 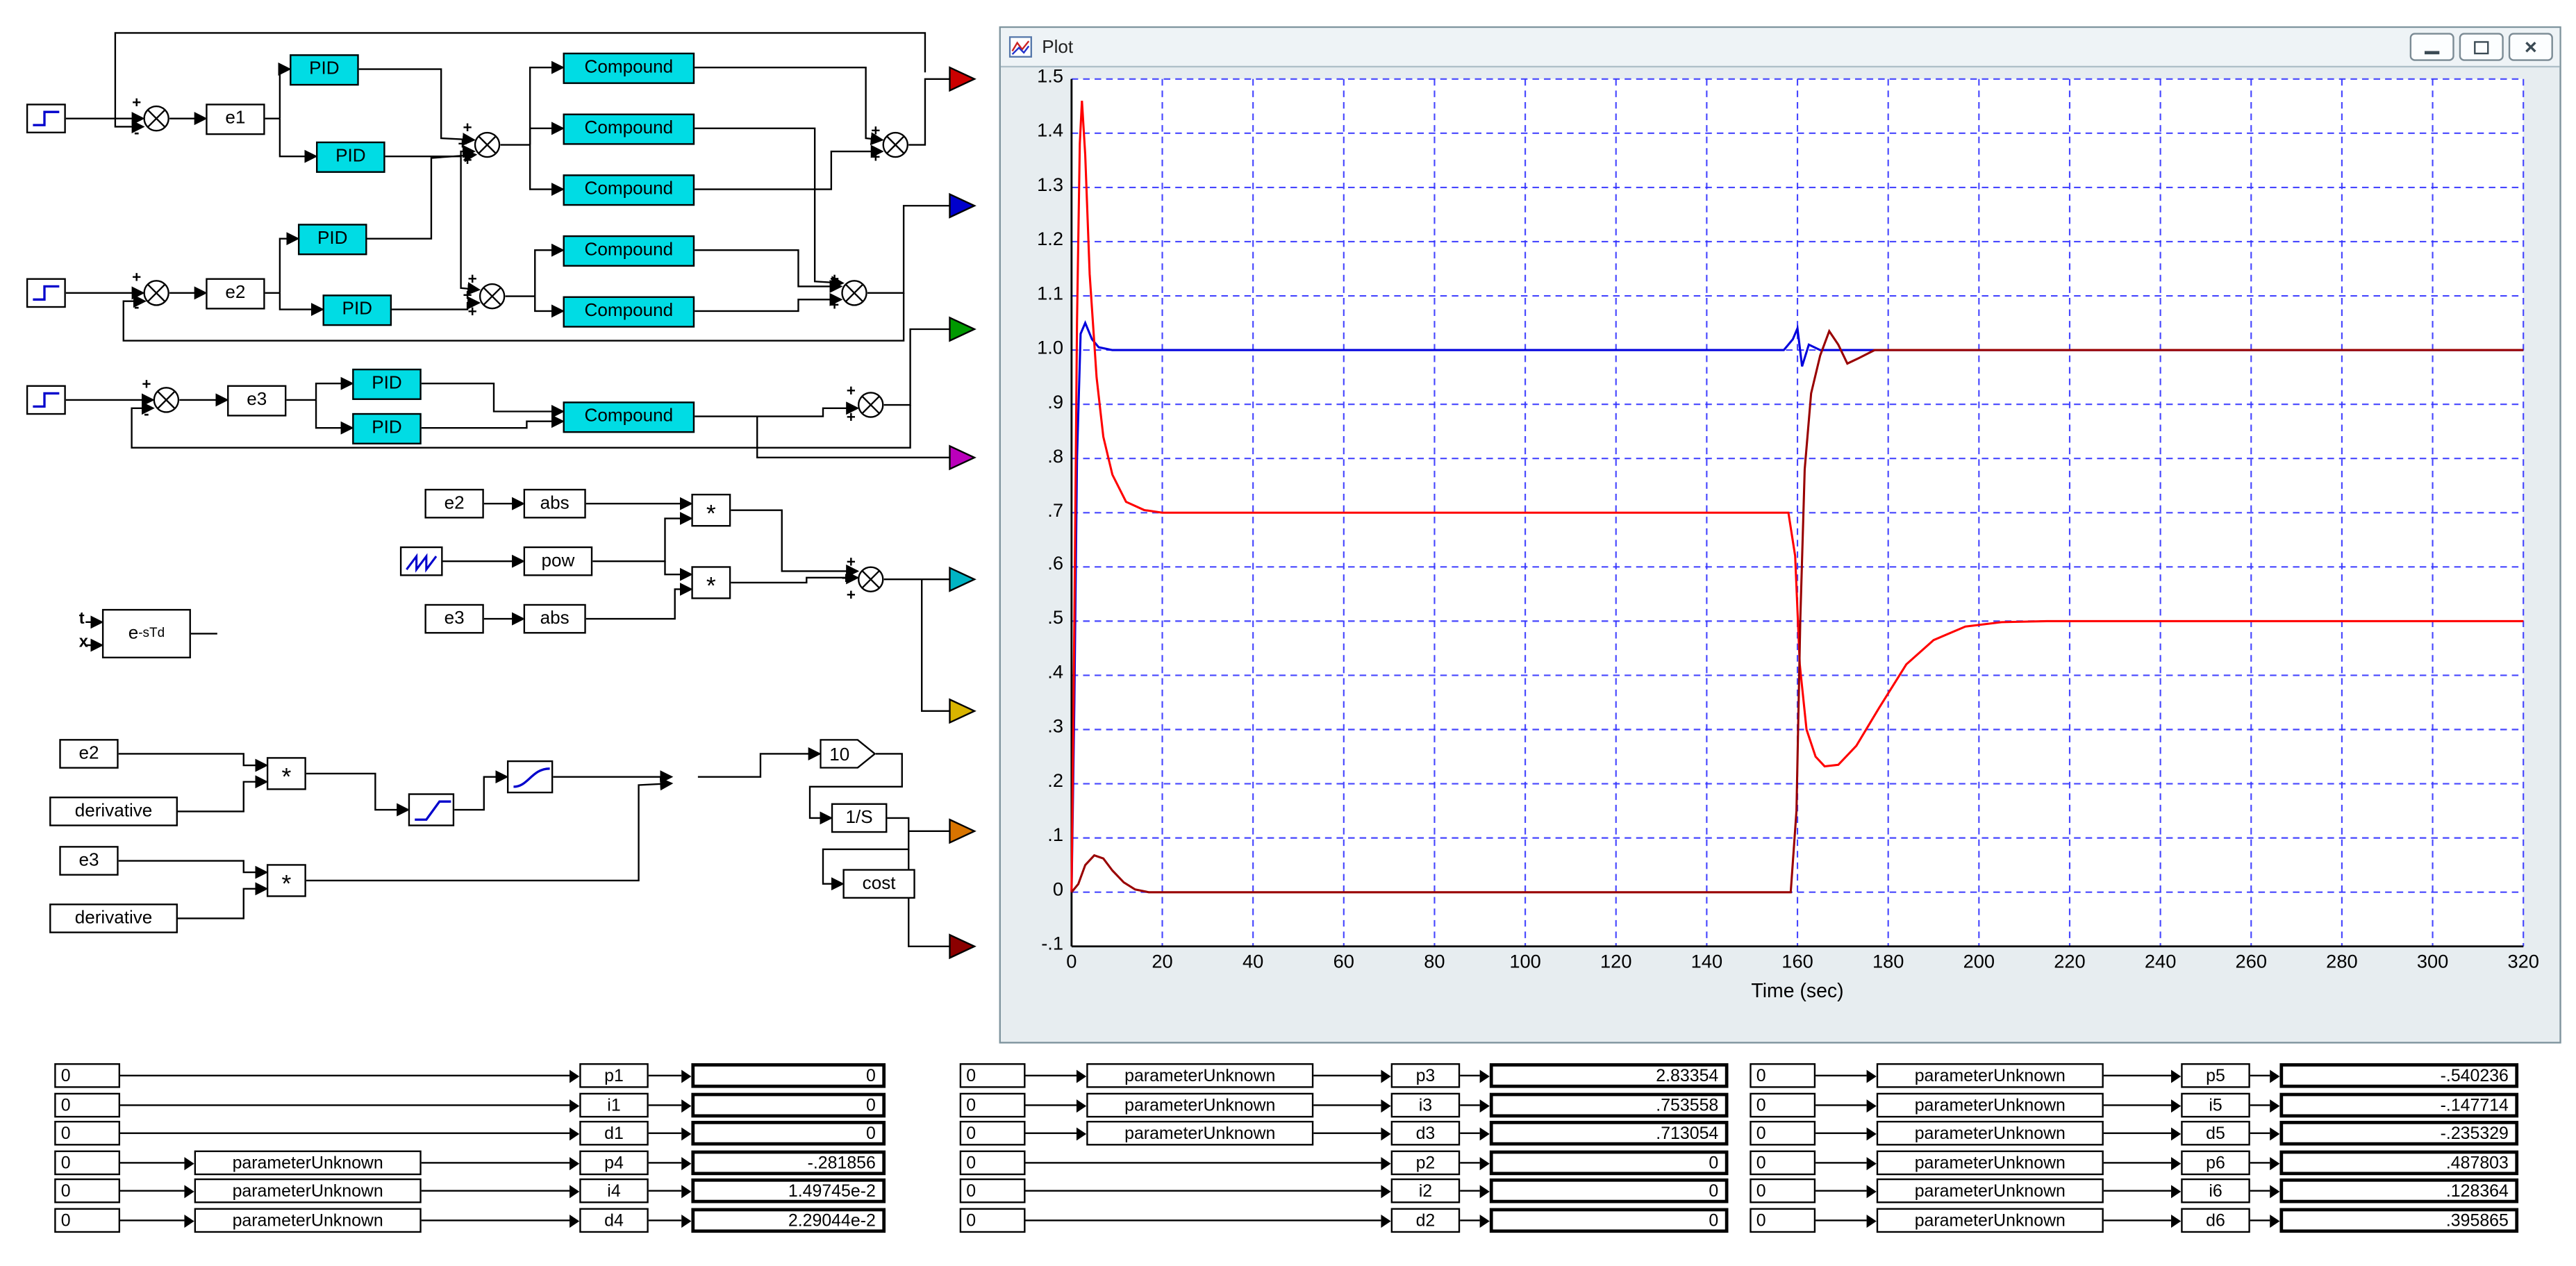 I want to click on pid-4: PID, so click(x=357, y=310).